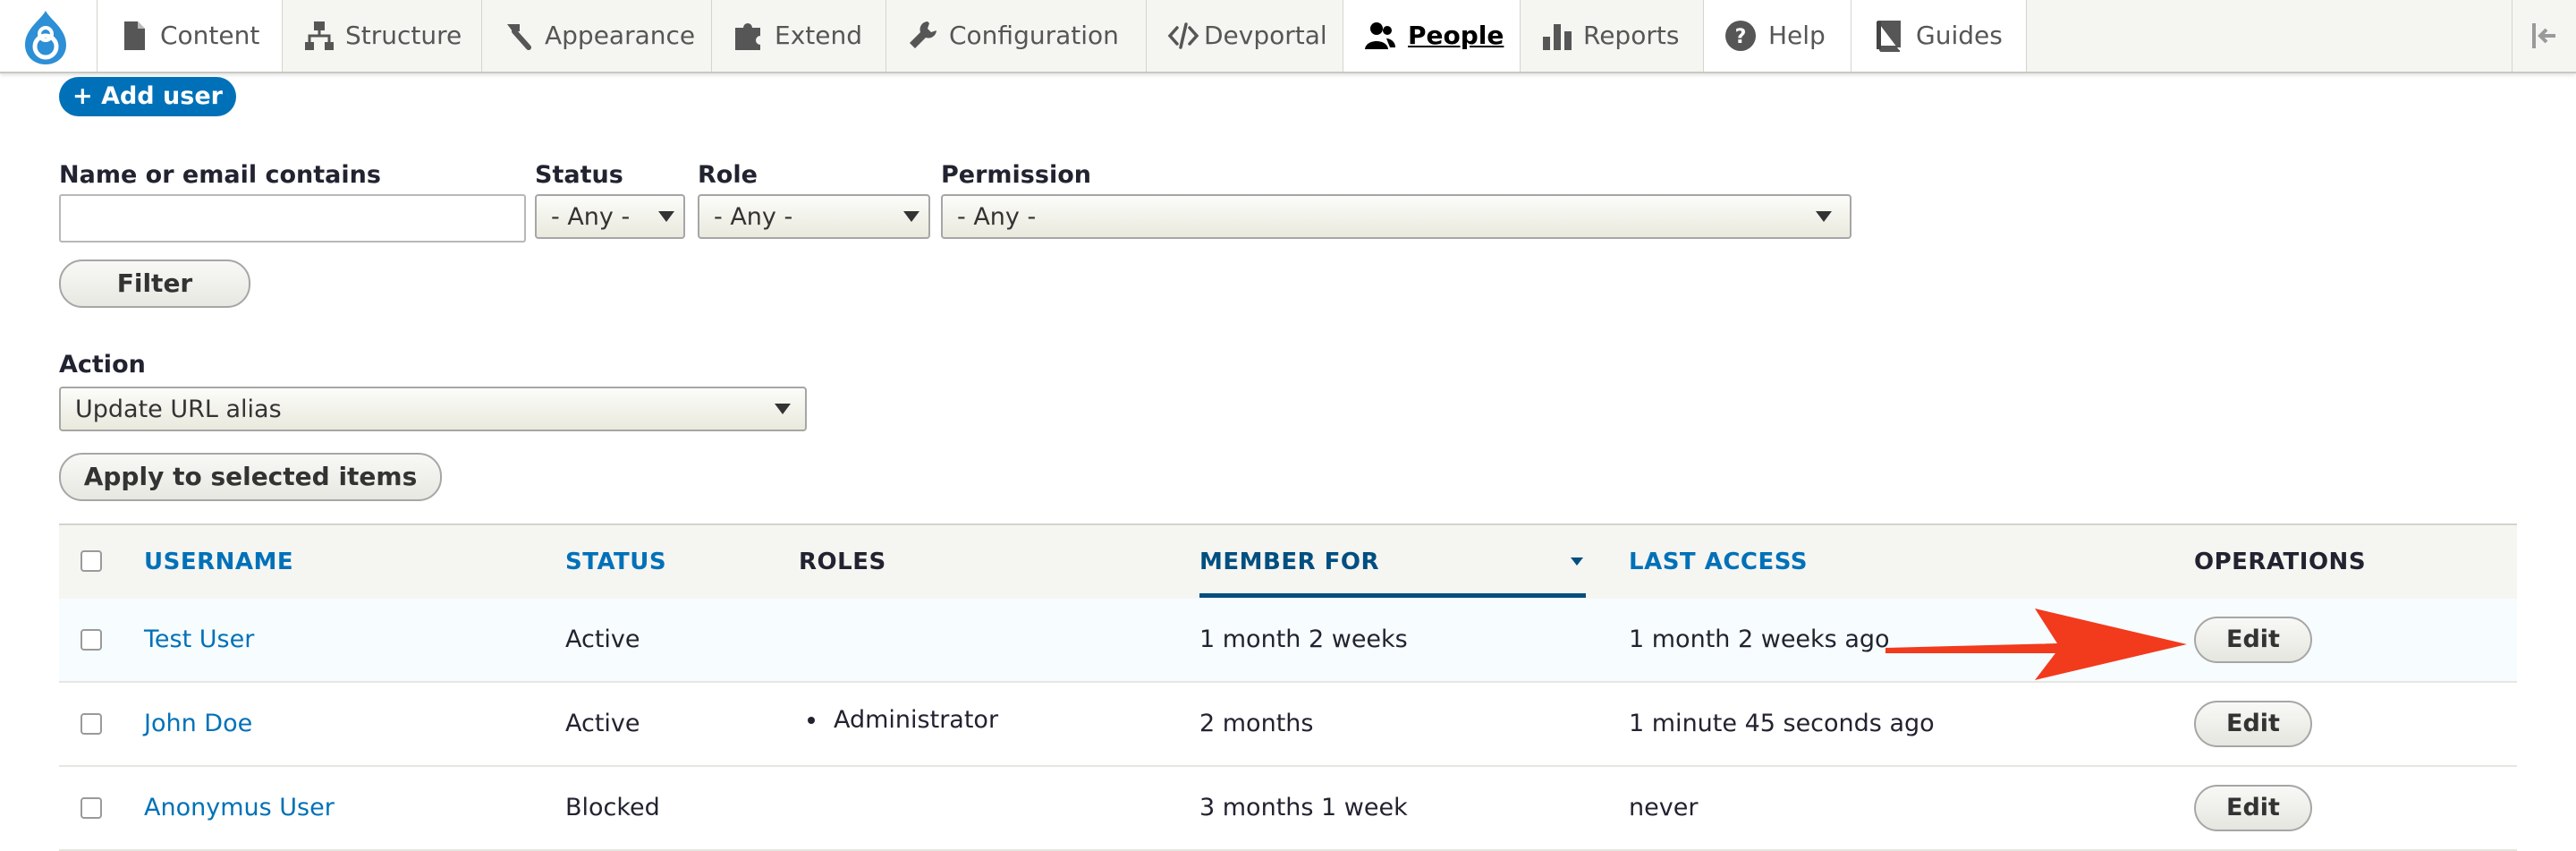  What do you see at coordinates (218, 562) in the screenshot?
I see `username-column-header: USERNAME` at bounding box center [218, 562].